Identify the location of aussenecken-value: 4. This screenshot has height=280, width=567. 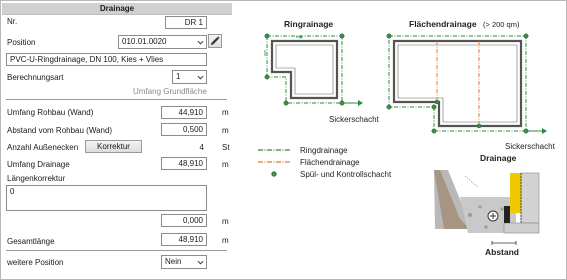
(201, 147).